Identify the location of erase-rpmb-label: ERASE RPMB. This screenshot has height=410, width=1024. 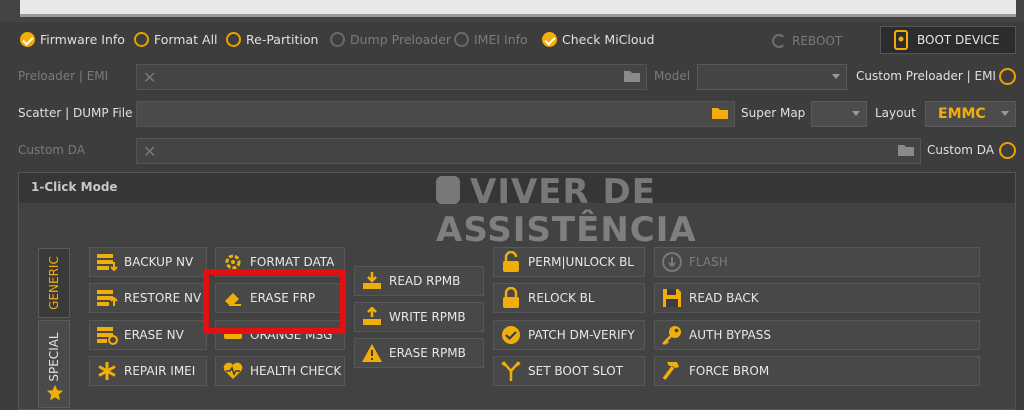
(427, 353).